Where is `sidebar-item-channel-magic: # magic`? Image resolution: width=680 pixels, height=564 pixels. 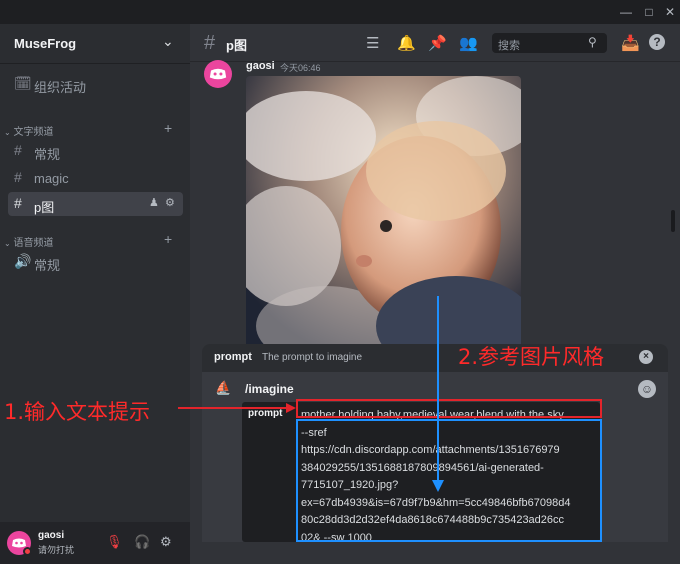 sidebar-item-channel-magic: # magic is located at coordinates (95, 178).